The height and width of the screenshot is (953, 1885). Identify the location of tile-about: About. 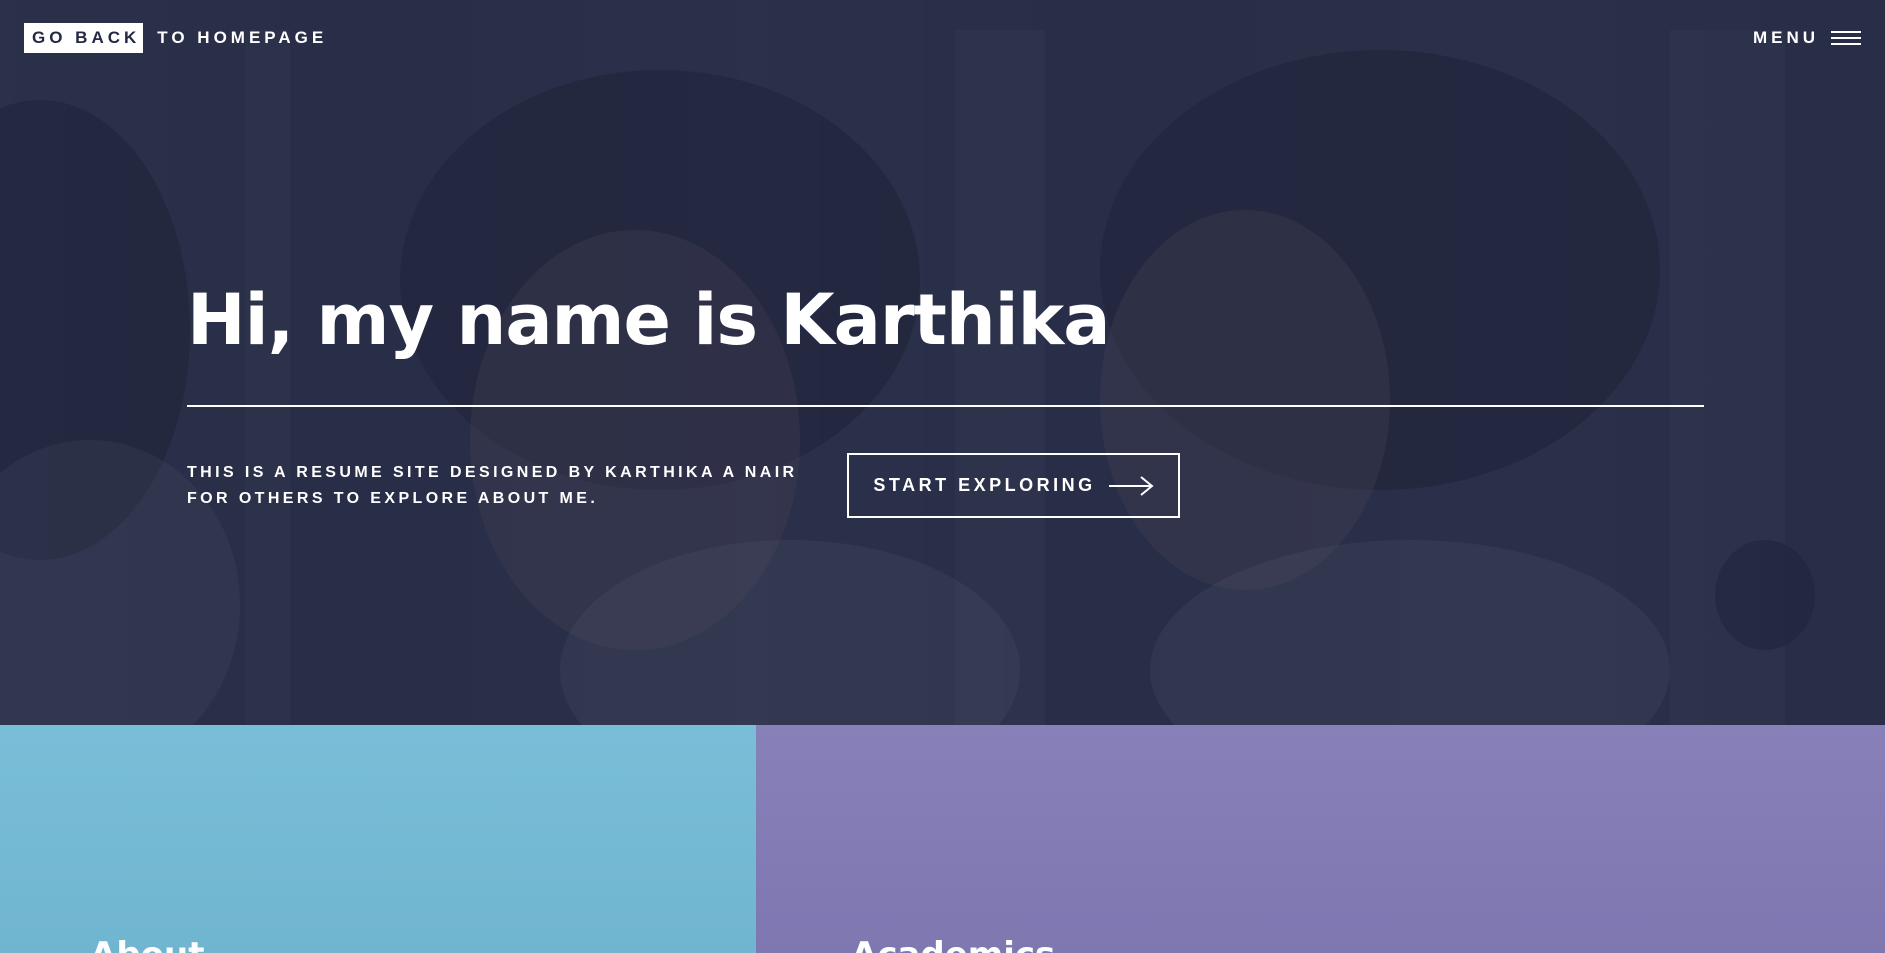
(378, 839).